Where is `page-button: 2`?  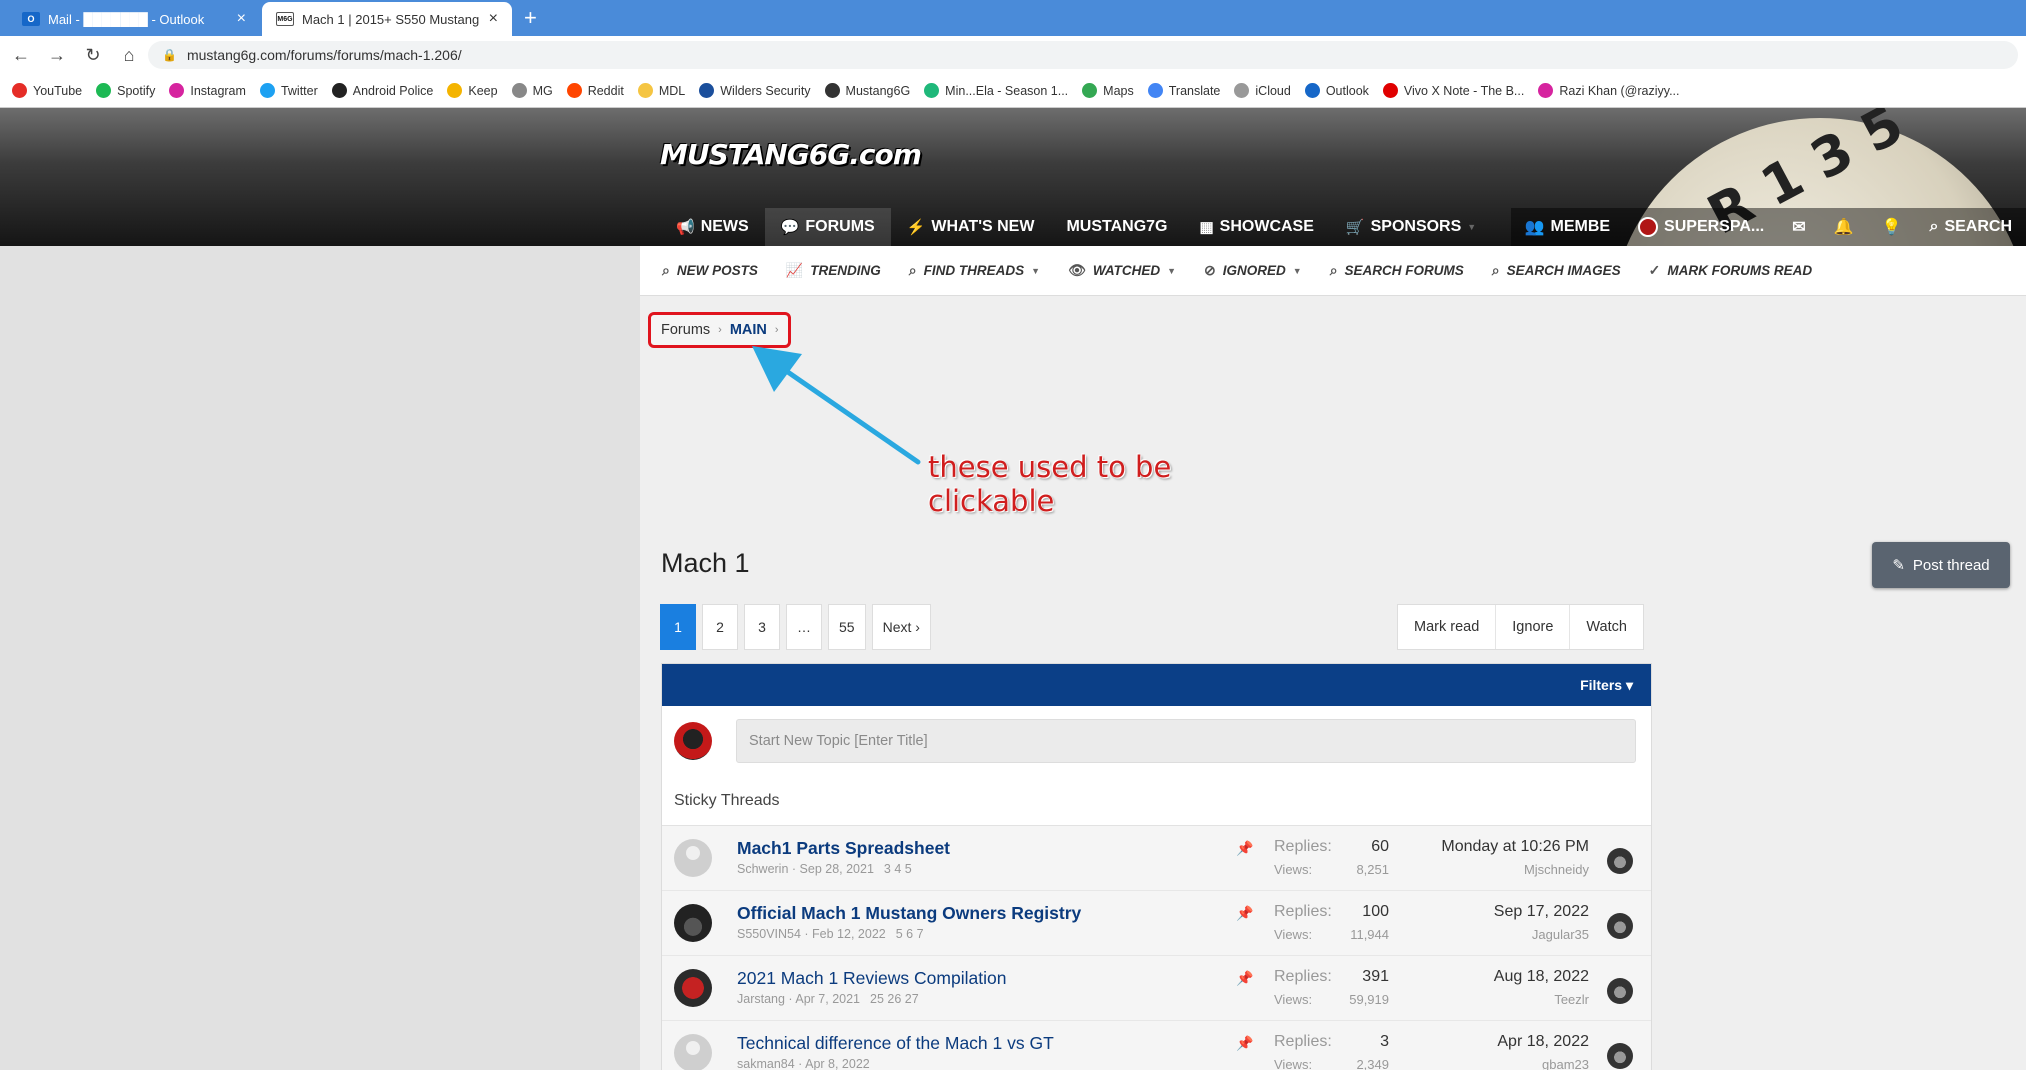 page-button: 2 is located at coordinates (720, 627).